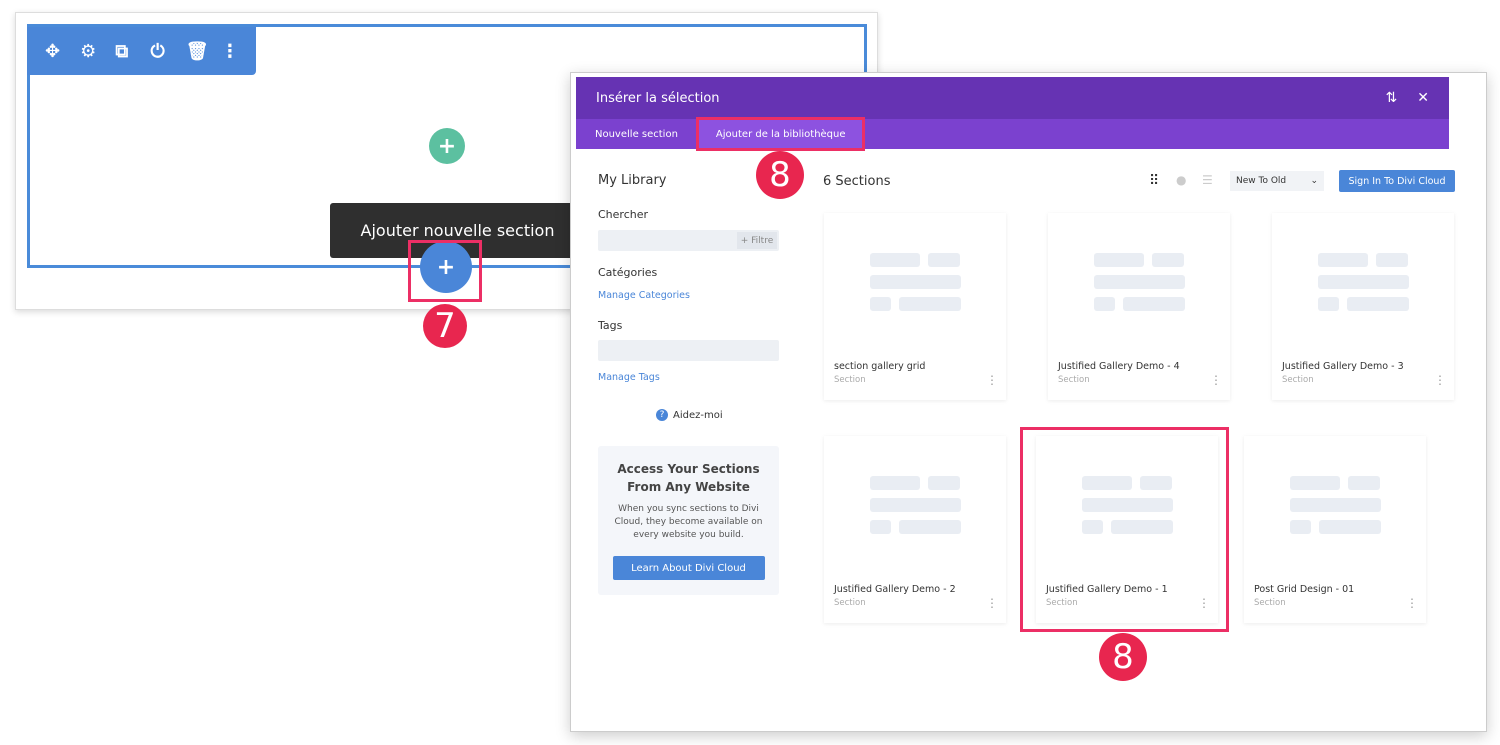 The height and width of the screenshot is (745, 1500). Describe the element at coordinates (1154, 181) in the screenshot. I see `grid-view-icon: ⠿` at that location.